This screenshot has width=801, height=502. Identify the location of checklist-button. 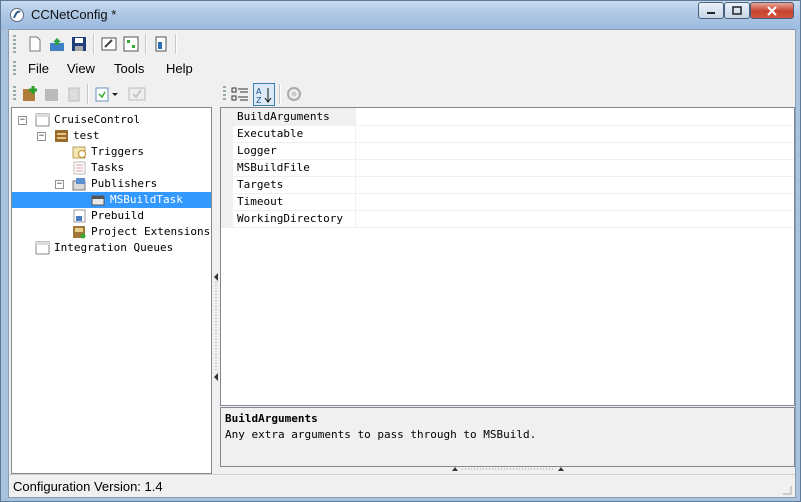
(137, 94).